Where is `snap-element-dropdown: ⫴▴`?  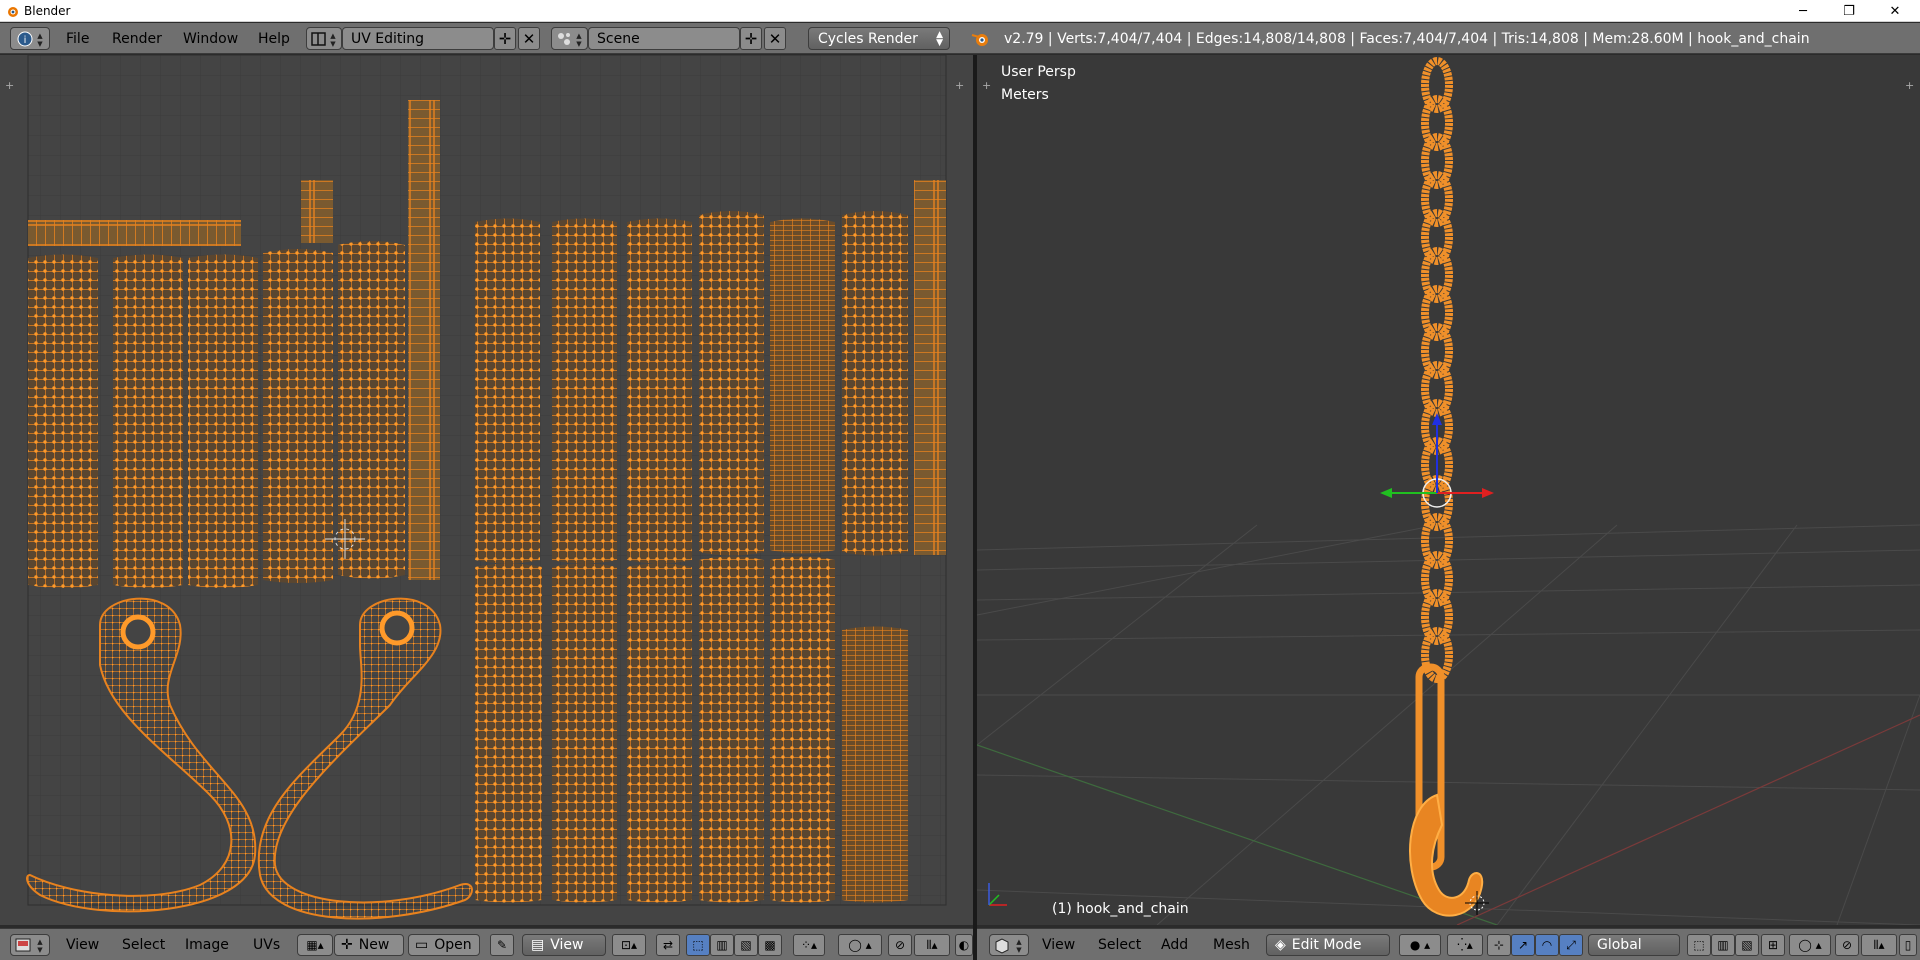
snap-element-dropdown: ⫴▴ is located at coordinates (1879, 945).